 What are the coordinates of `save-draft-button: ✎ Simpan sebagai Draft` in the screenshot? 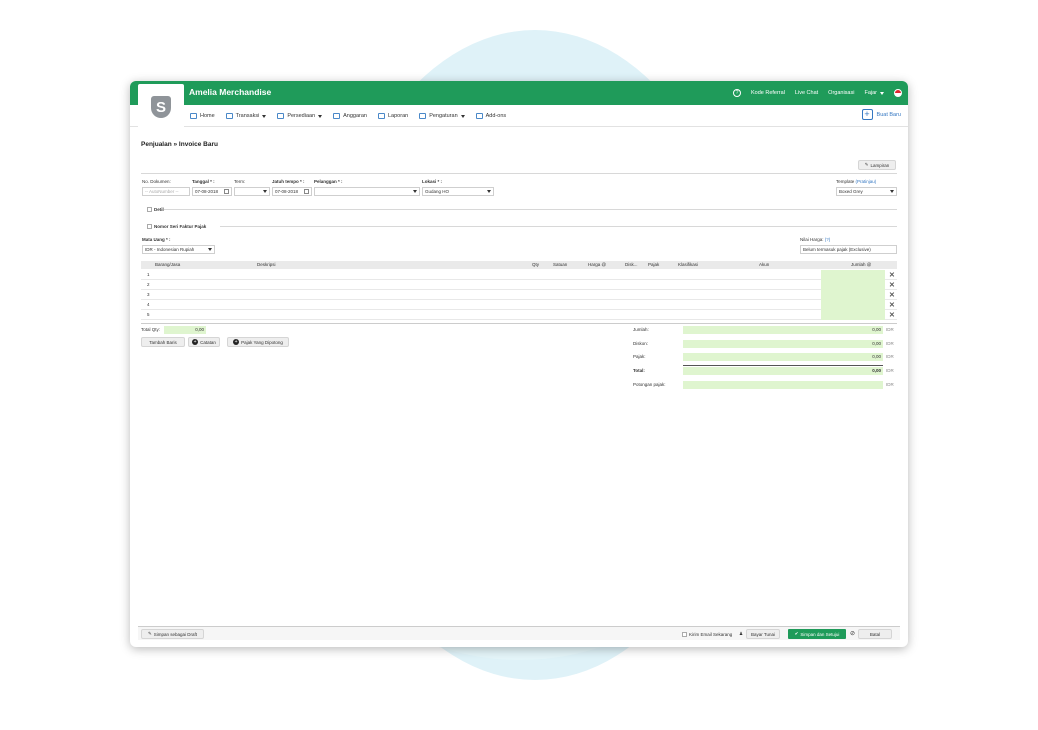 It's located at (172, 634).